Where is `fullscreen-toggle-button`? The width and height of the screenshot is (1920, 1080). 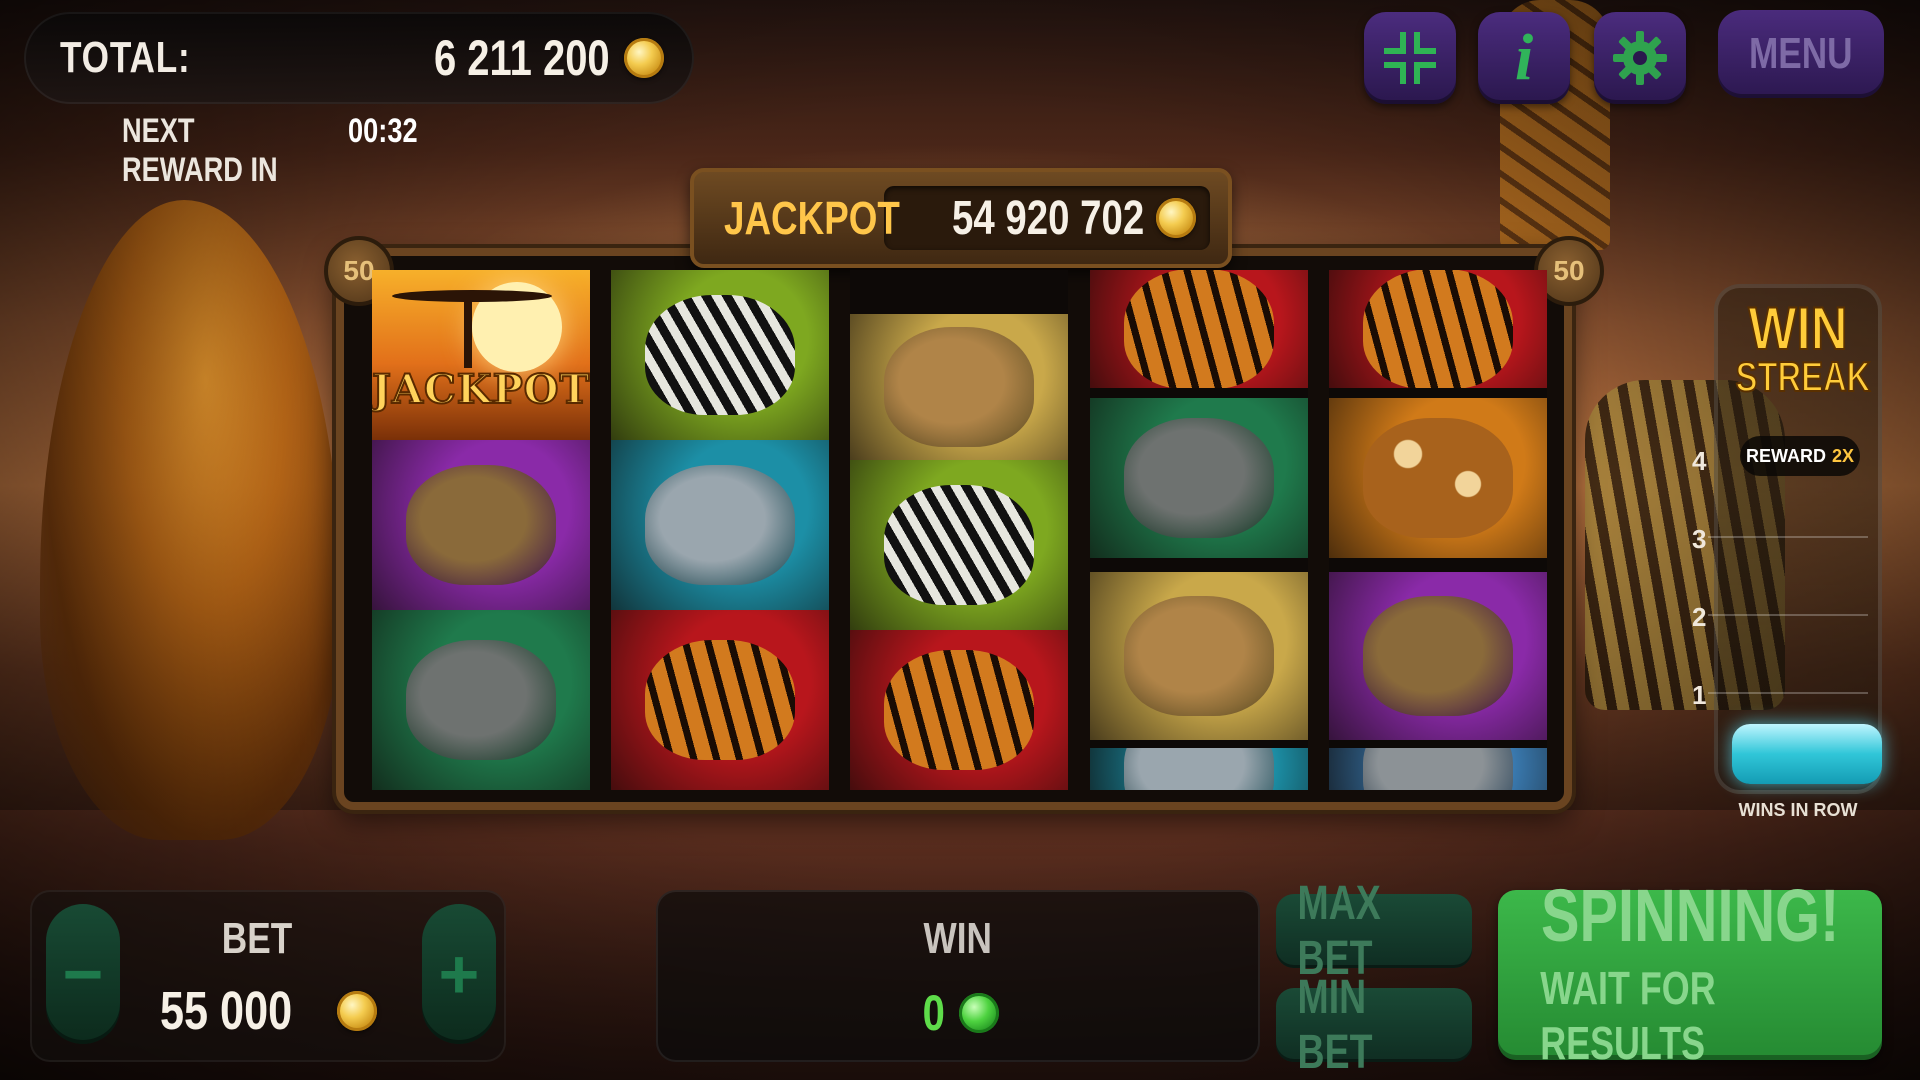
fullscreen-toggle-button is located at coordinates (1410, 58).